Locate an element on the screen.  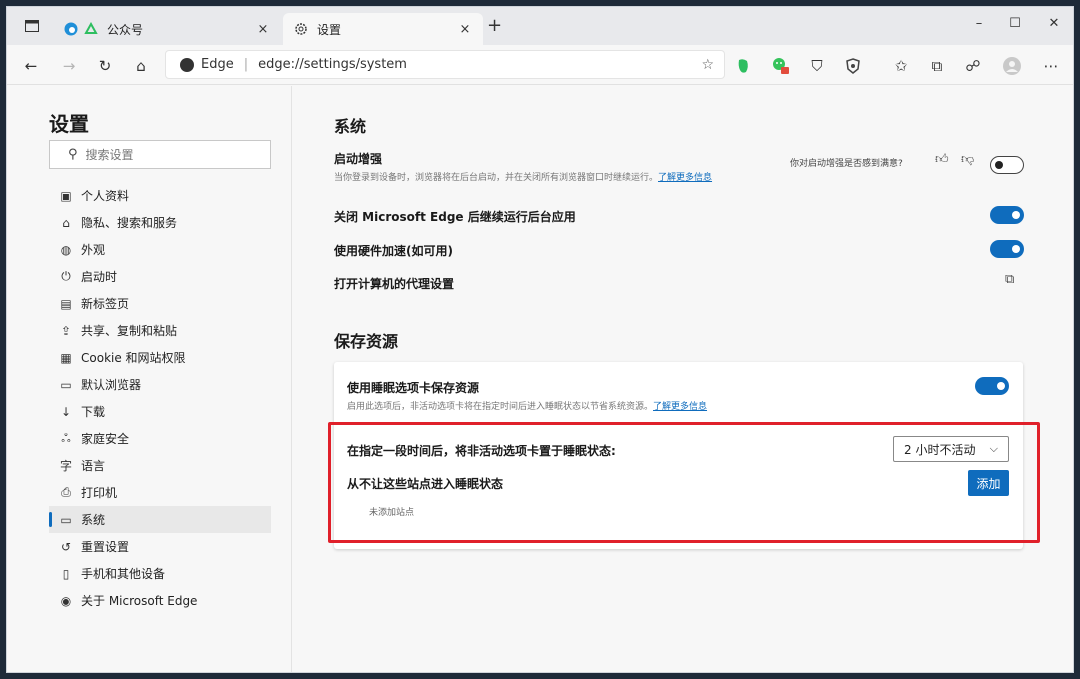
language-icon: 字 is located at coordinates (65, 466).